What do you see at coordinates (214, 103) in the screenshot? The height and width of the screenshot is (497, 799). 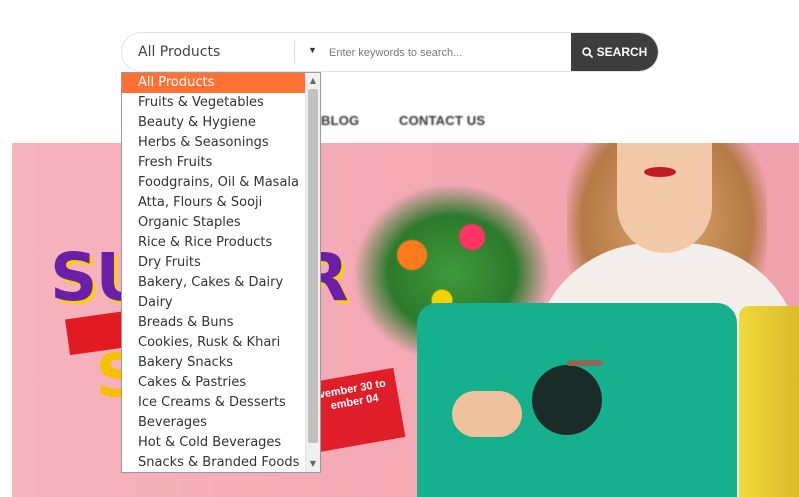 I see `dropdown-option: Fruits & Vegetables` at bounding box center [214, 103].